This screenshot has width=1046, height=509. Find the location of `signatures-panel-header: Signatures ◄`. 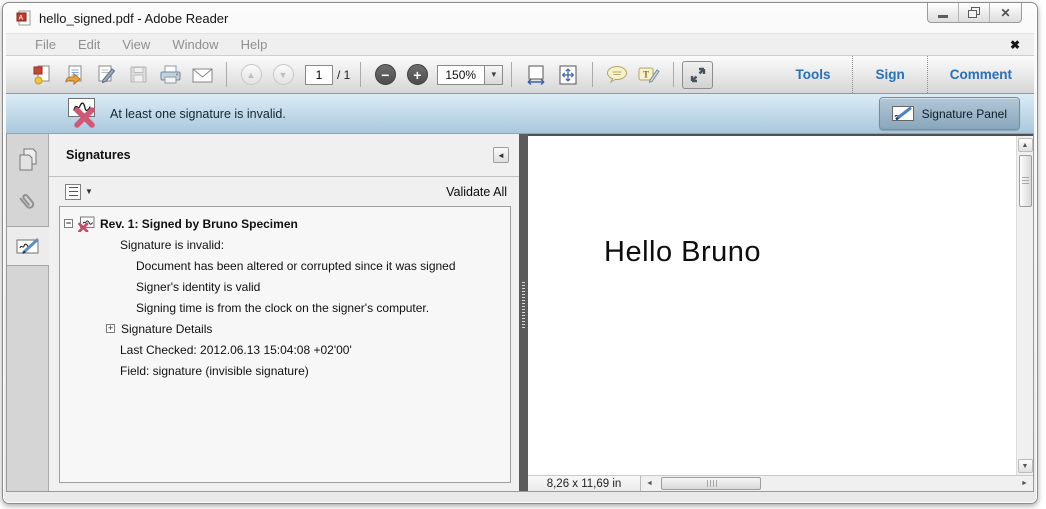

signatures-panel-header: Signatures ◄ is located at coordinates (284, 155).